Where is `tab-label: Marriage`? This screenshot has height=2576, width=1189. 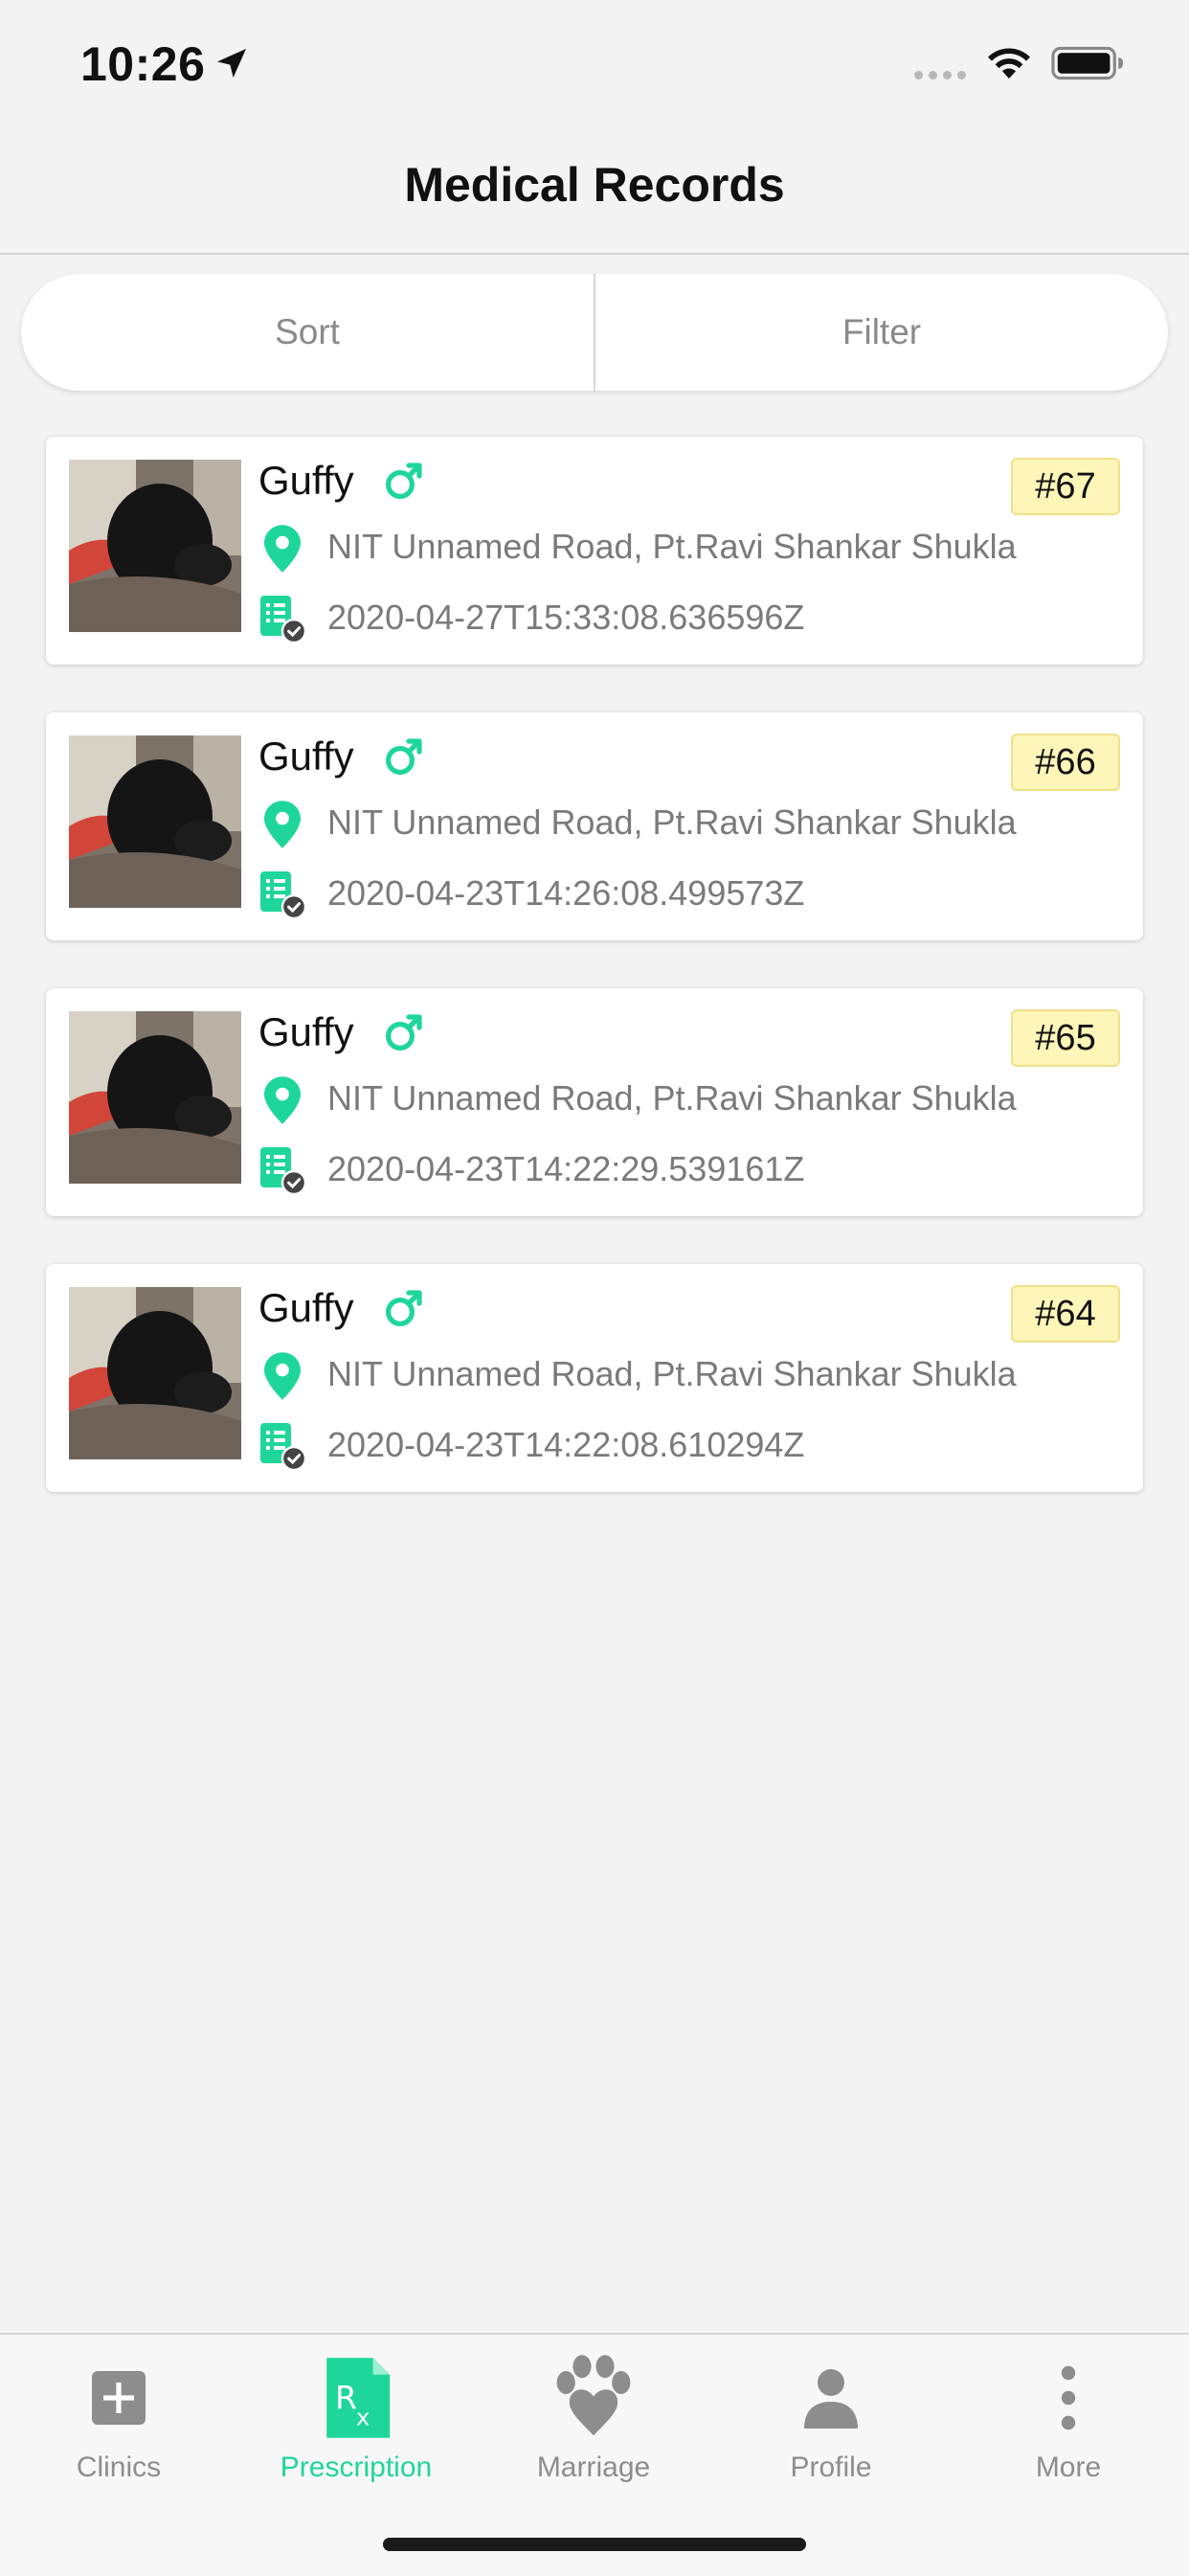
tab-label: Marriage is located at coordinates (593, 2467).